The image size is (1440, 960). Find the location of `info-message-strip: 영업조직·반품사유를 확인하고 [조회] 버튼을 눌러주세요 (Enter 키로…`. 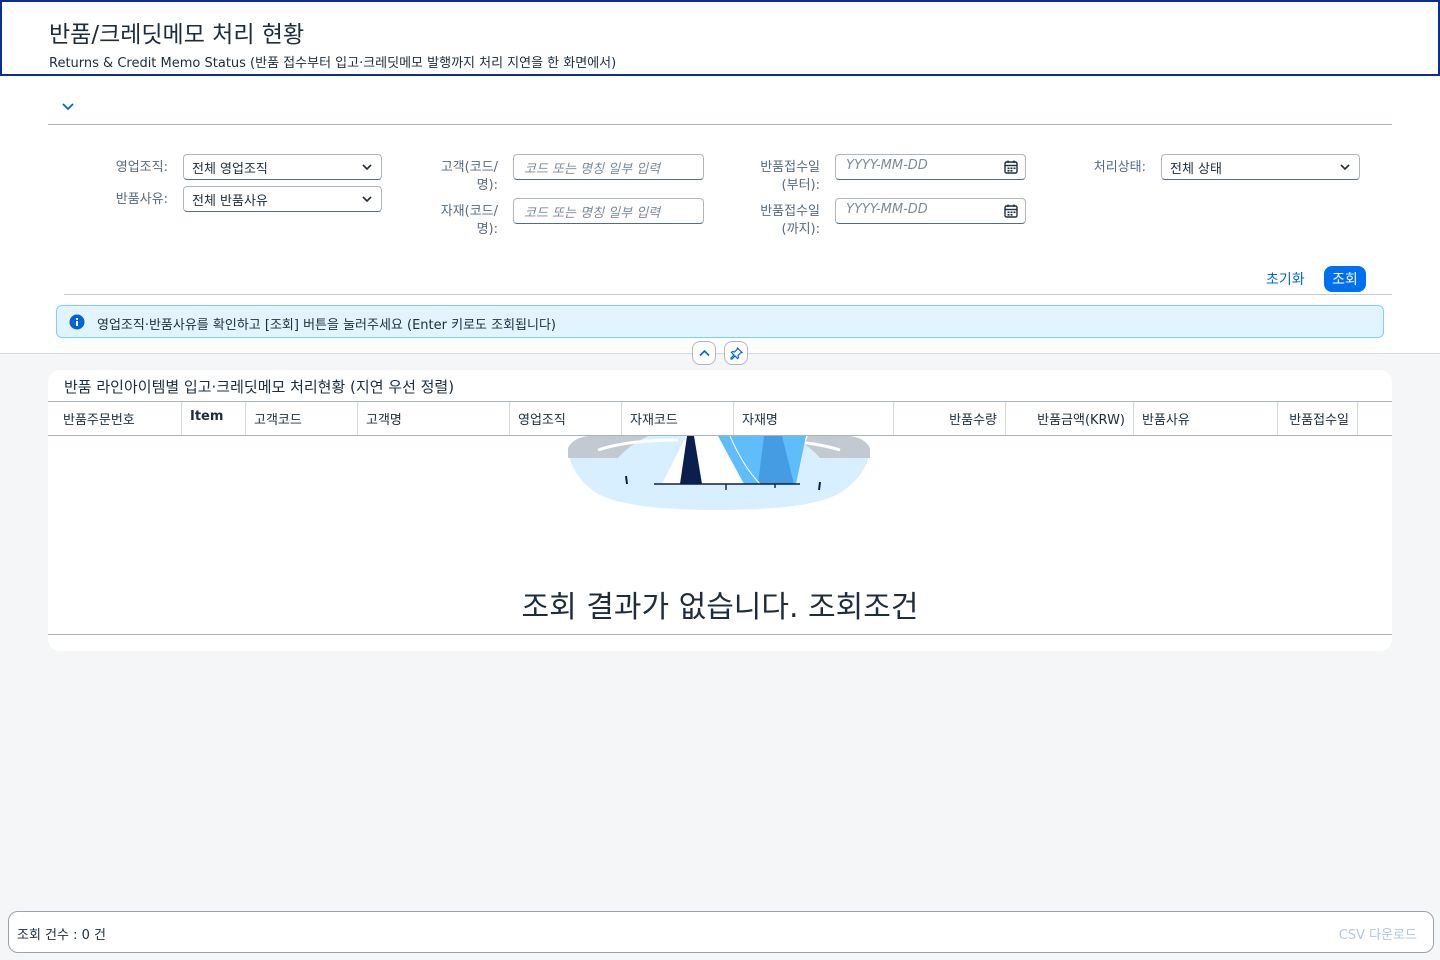

info-message-strip: 영업조직·반품사유를 확인하고 [조회] 버튼을 눌러주세요 (Enter 키로… is located at coordinates (720, 321).